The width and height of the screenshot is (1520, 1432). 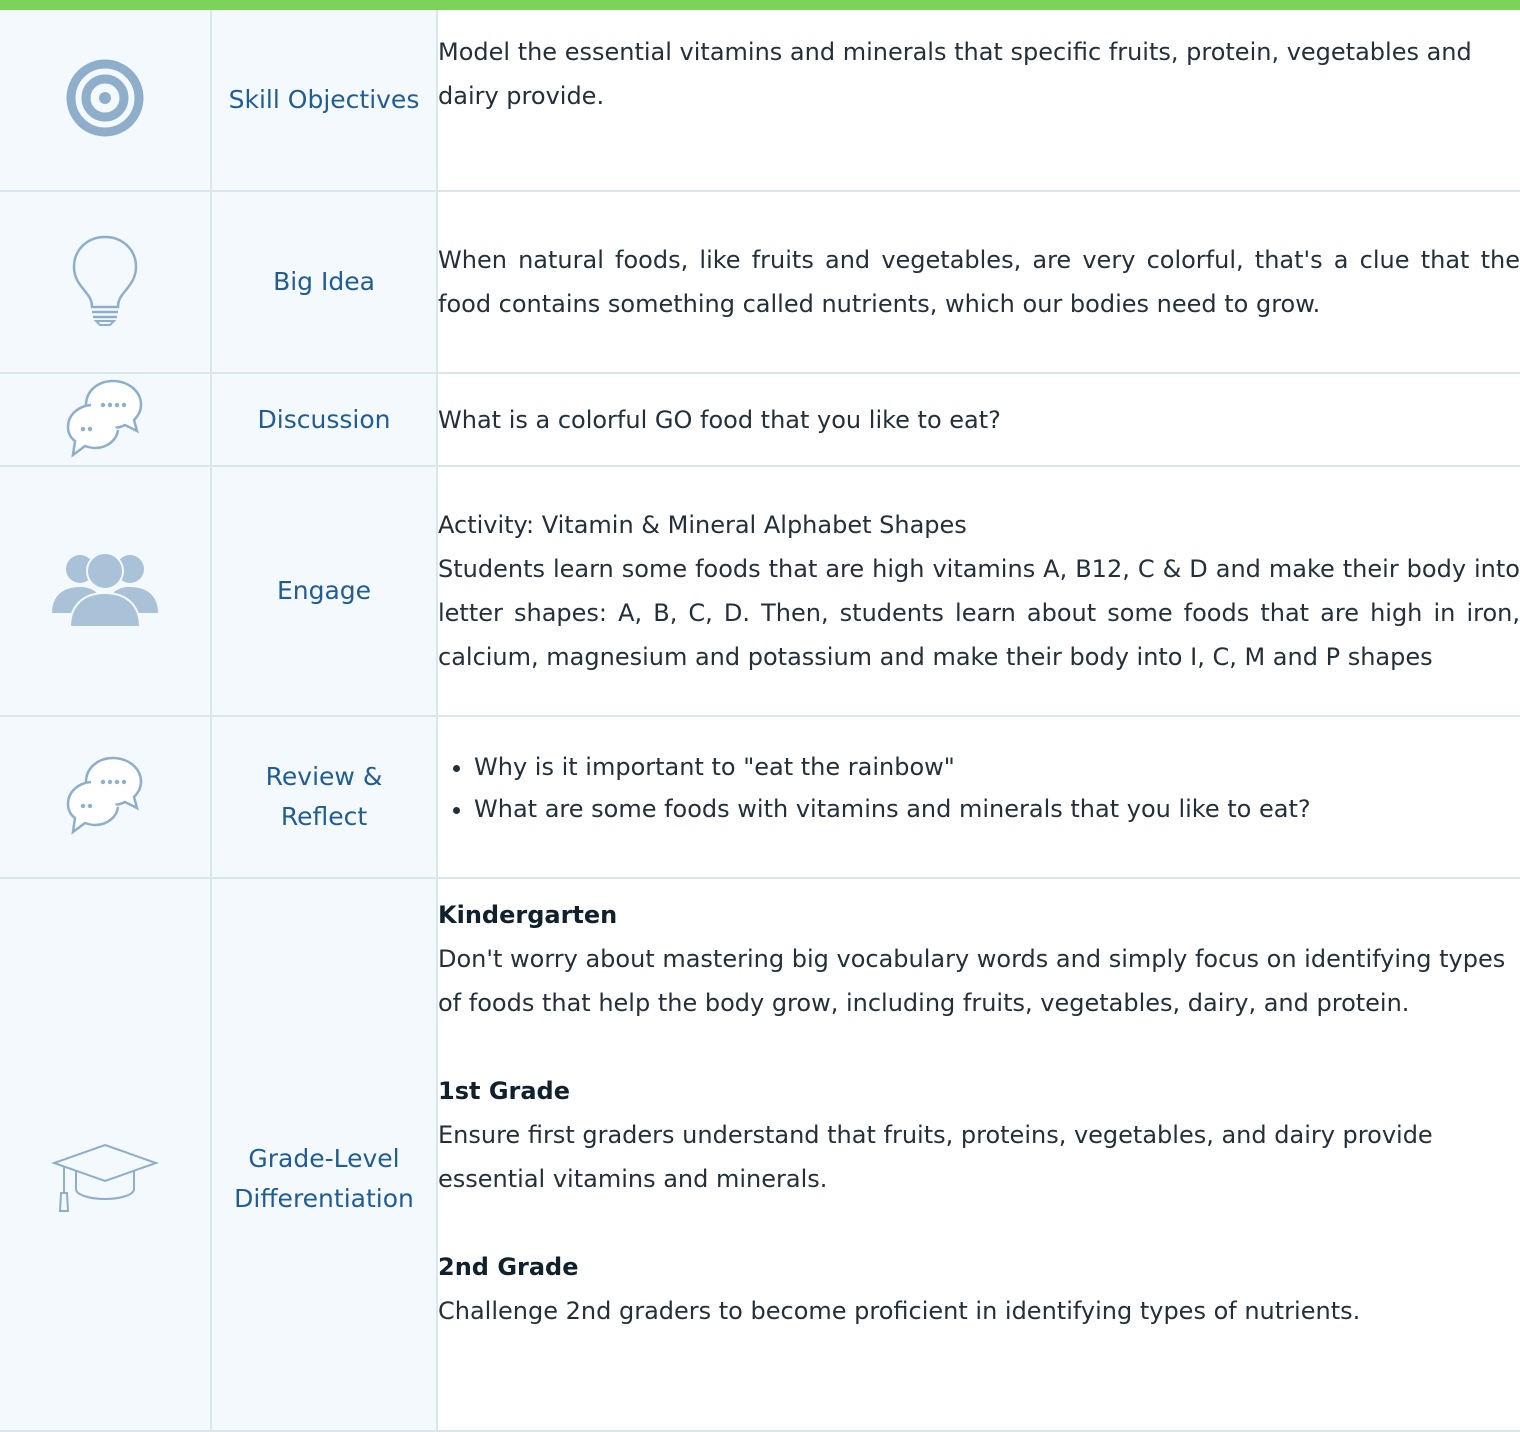 I want to click on row-label: Grade-Level Differentiation, so click(x=324, y=1155).